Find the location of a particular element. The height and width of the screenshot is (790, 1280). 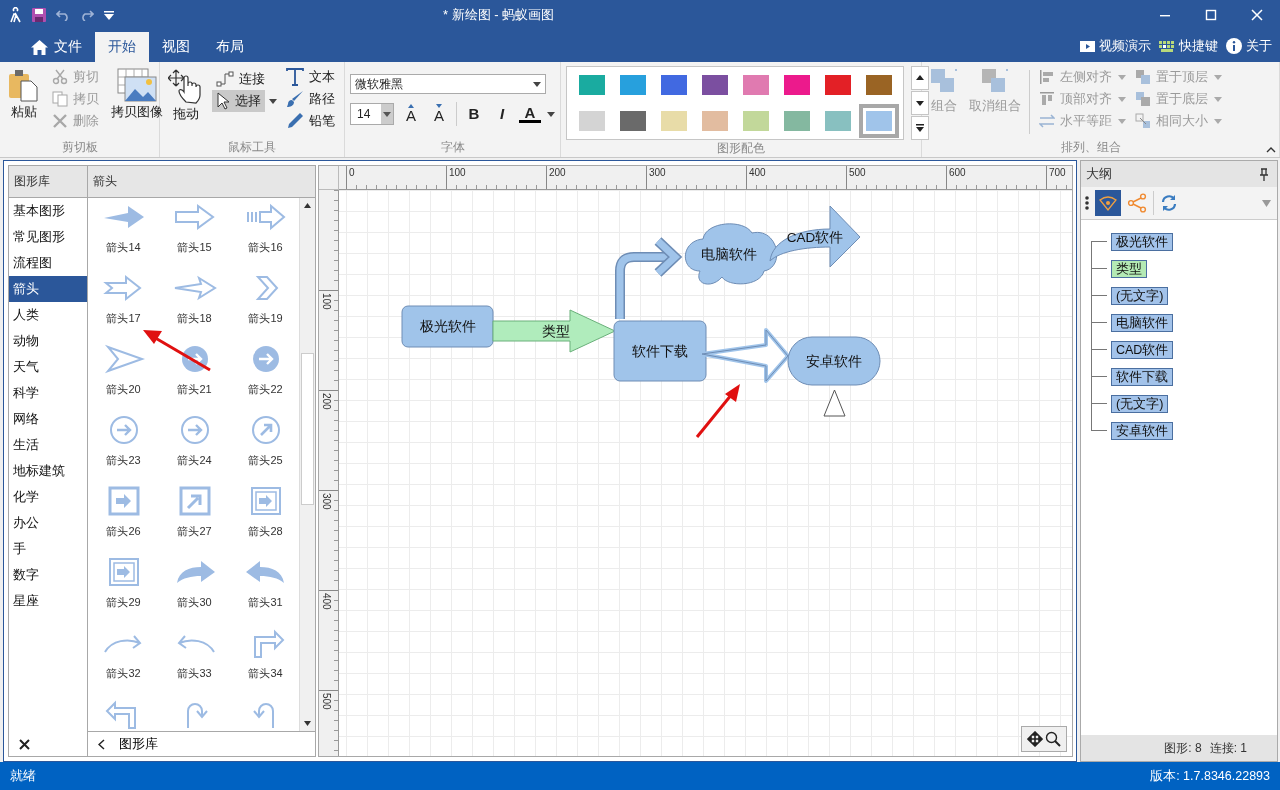

category-item: 化学 is located at coordinates (48, 497).